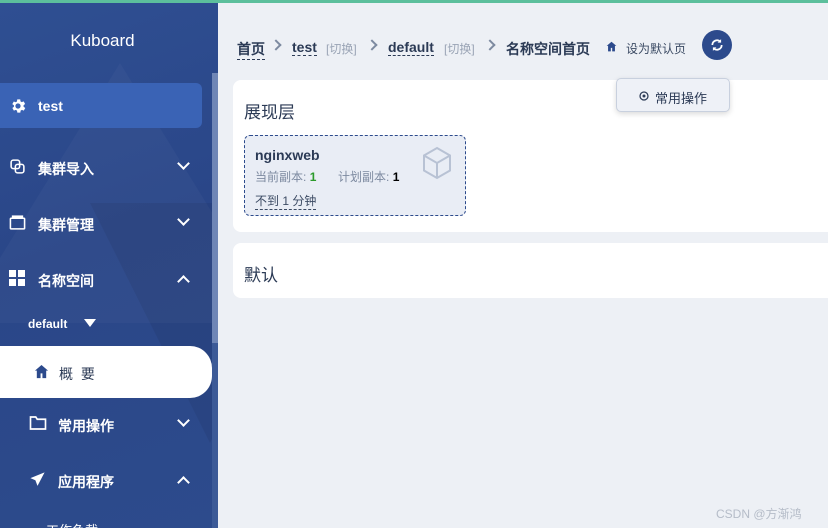 This screenshot has height=528, width=828. I want to click on send-icon, so click(37, 479).